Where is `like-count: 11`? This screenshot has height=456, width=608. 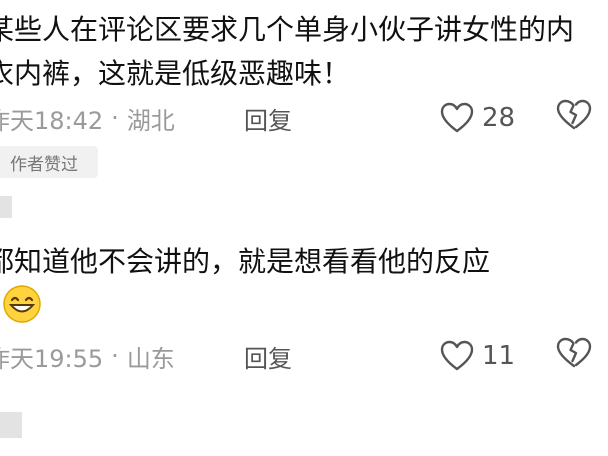
like-count: 11 is located at coordinates (499, 356).